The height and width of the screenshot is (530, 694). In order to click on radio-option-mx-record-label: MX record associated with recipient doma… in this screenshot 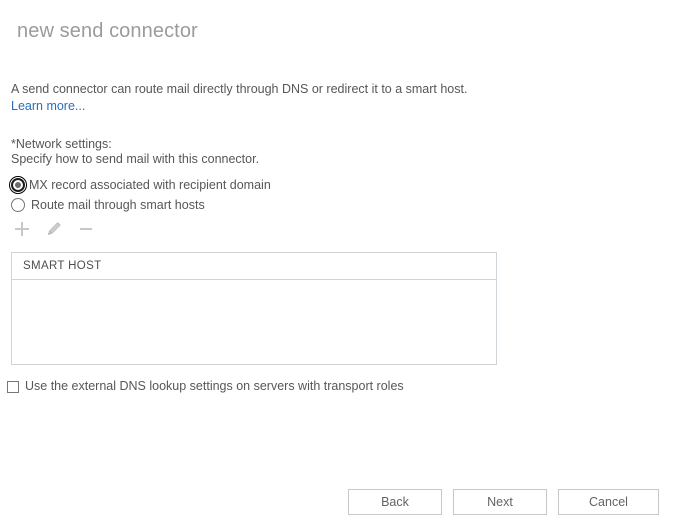, I will do `click(150, 185)`.